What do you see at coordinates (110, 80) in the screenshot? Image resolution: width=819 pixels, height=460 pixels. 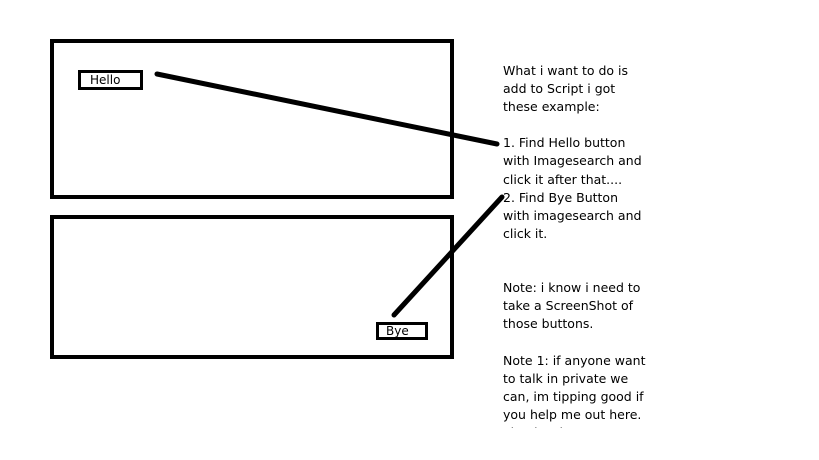 I see `hello-button: Hello` at bounding box center [110, 80].